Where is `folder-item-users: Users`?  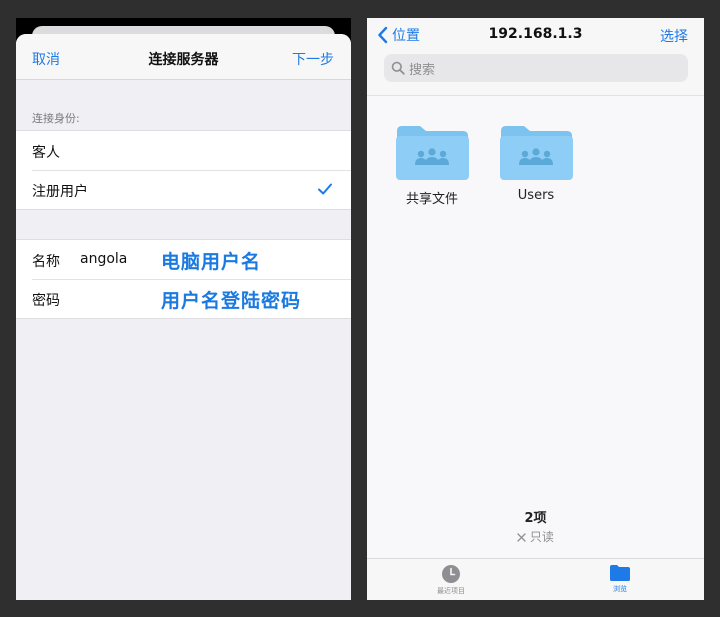
folder-item-users: Users is located at coordinates (536, 162).